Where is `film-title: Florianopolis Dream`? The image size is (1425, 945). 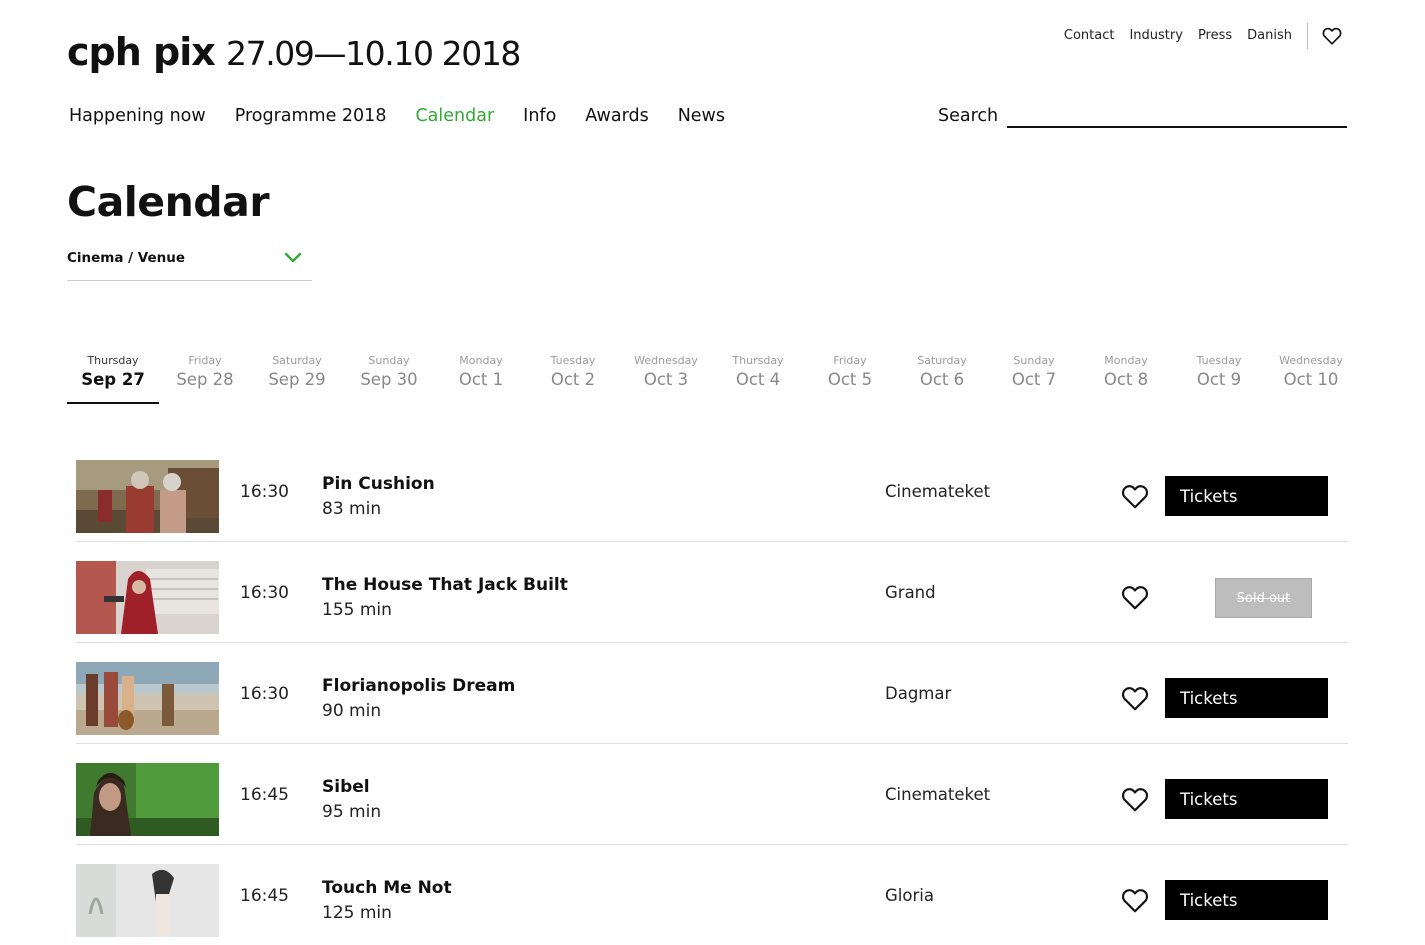
film-title: Florianopolis Dream is located at coordinates (418, 686).